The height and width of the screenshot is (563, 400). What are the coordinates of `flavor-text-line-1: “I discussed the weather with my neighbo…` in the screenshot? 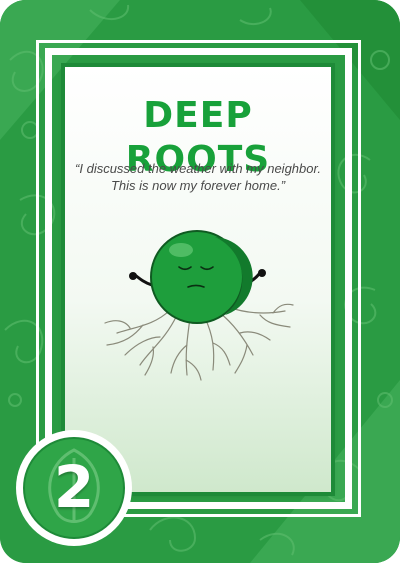 It's located at (198, 168).